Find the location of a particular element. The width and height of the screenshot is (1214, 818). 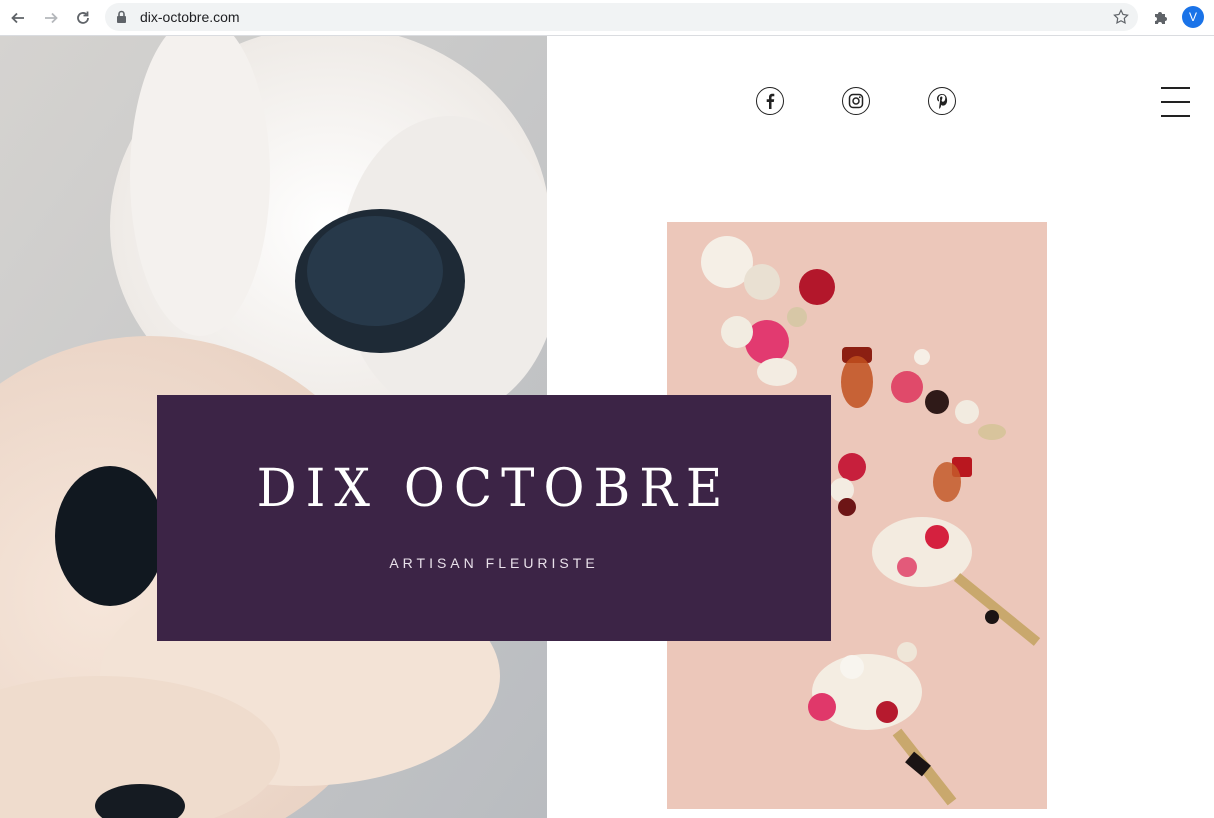

reload-button is located at coordinates (83, 18).